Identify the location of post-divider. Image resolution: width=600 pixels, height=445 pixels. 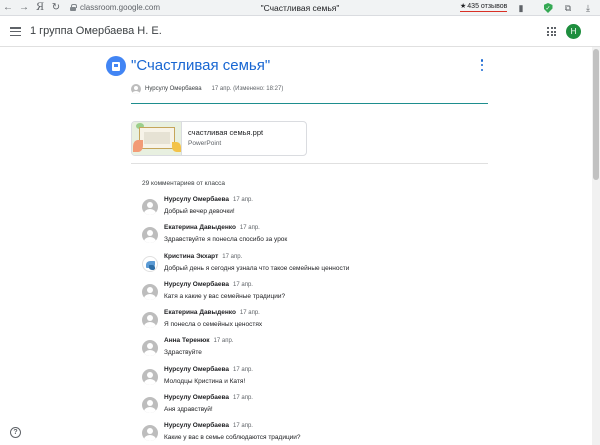
(309, 103).